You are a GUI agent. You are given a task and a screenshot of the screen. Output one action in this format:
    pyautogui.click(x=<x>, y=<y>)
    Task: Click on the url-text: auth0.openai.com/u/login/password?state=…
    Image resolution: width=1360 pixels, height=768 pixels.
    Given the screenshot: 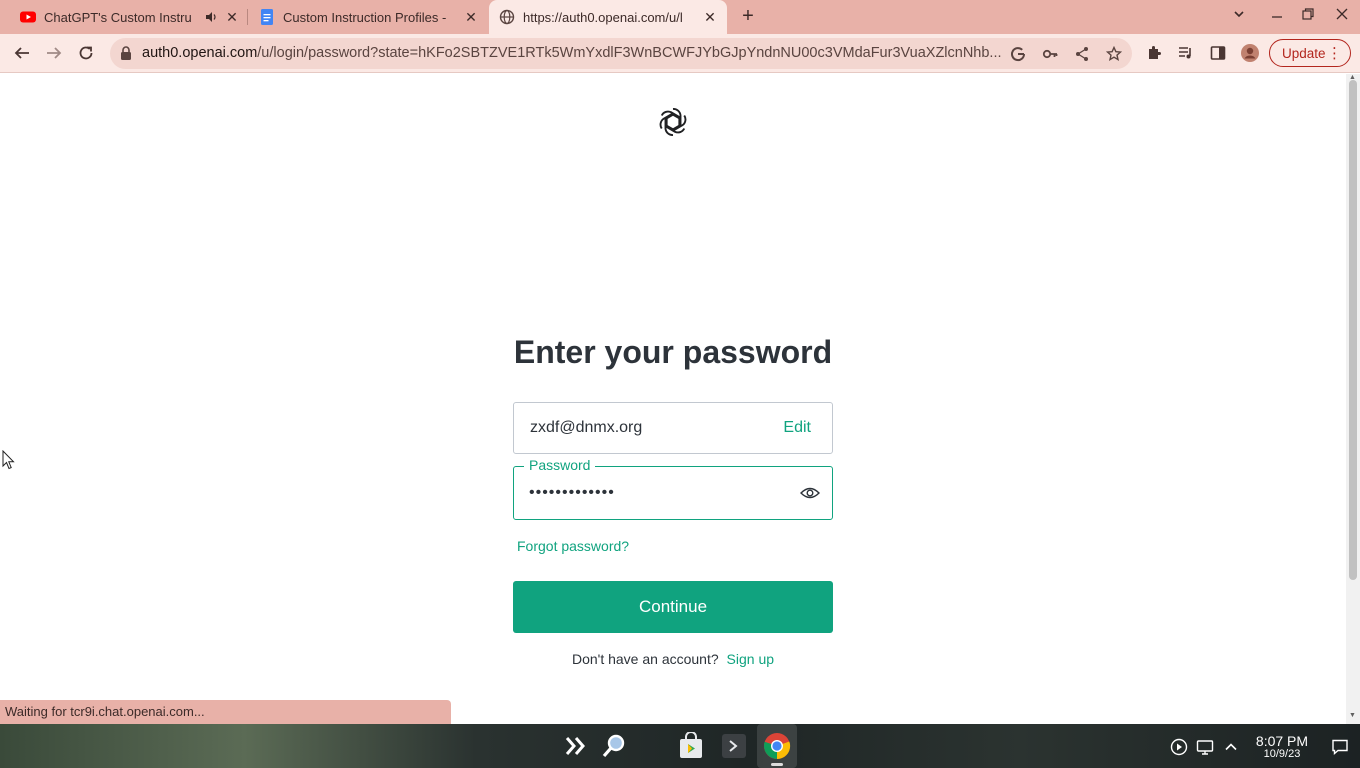 What is the action you would take?
    pyautogui.click(x=572, y=53)
    